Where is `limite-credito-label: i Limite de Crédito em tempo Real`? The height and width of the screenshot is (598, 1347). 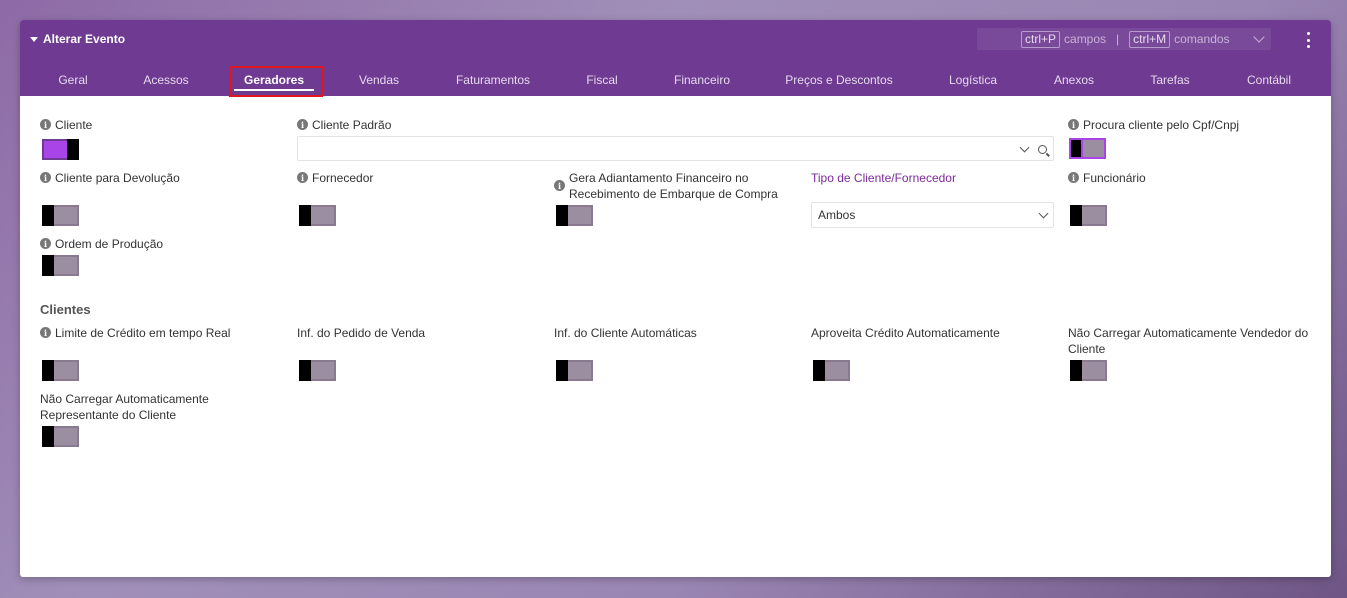
limite-credito-label: i Limite de Crédito em tempo Real is located at coordinates (135, 333).